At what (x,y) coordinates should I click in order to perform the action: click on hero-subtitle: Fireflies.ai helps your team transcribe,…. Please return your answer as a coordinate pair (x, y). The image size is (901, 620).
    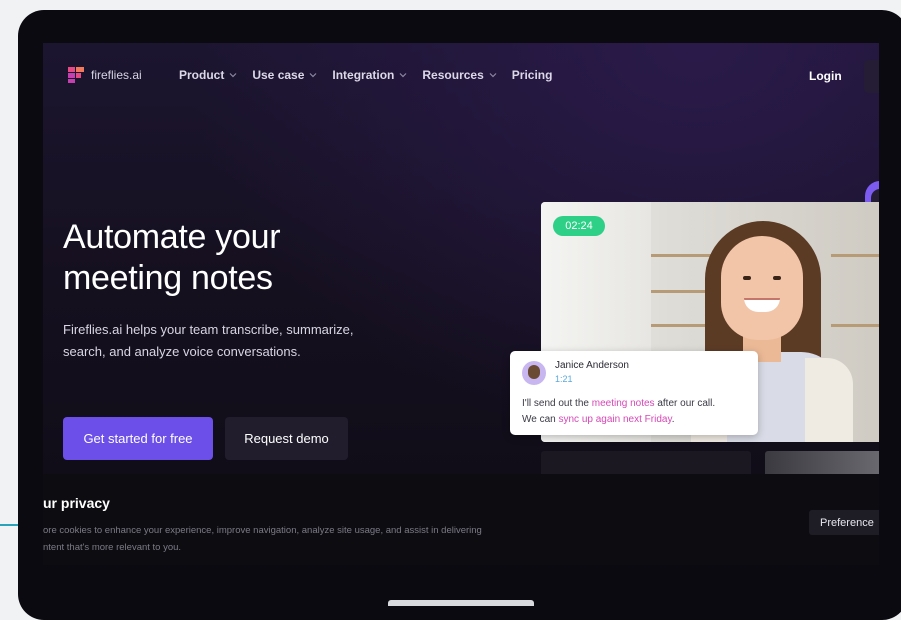
    Looking at the image, I should click on (233, 341).